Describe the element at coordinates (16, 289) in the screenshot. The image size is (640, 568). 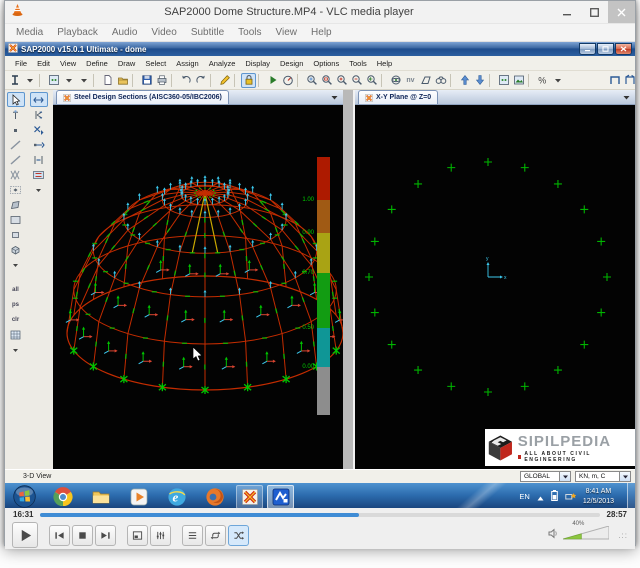
I see `select-all-button: all` at that location.